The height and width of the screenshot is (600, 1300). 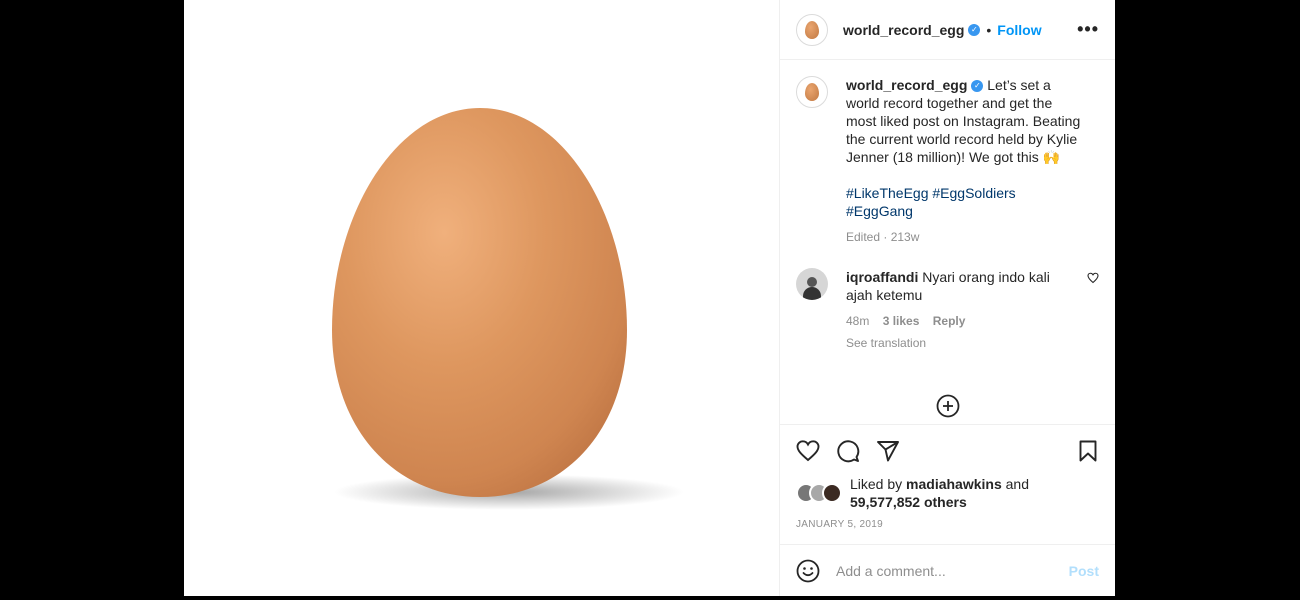 I want to click on likes-count: 59,577,852 others, so click(x=908, y=502).